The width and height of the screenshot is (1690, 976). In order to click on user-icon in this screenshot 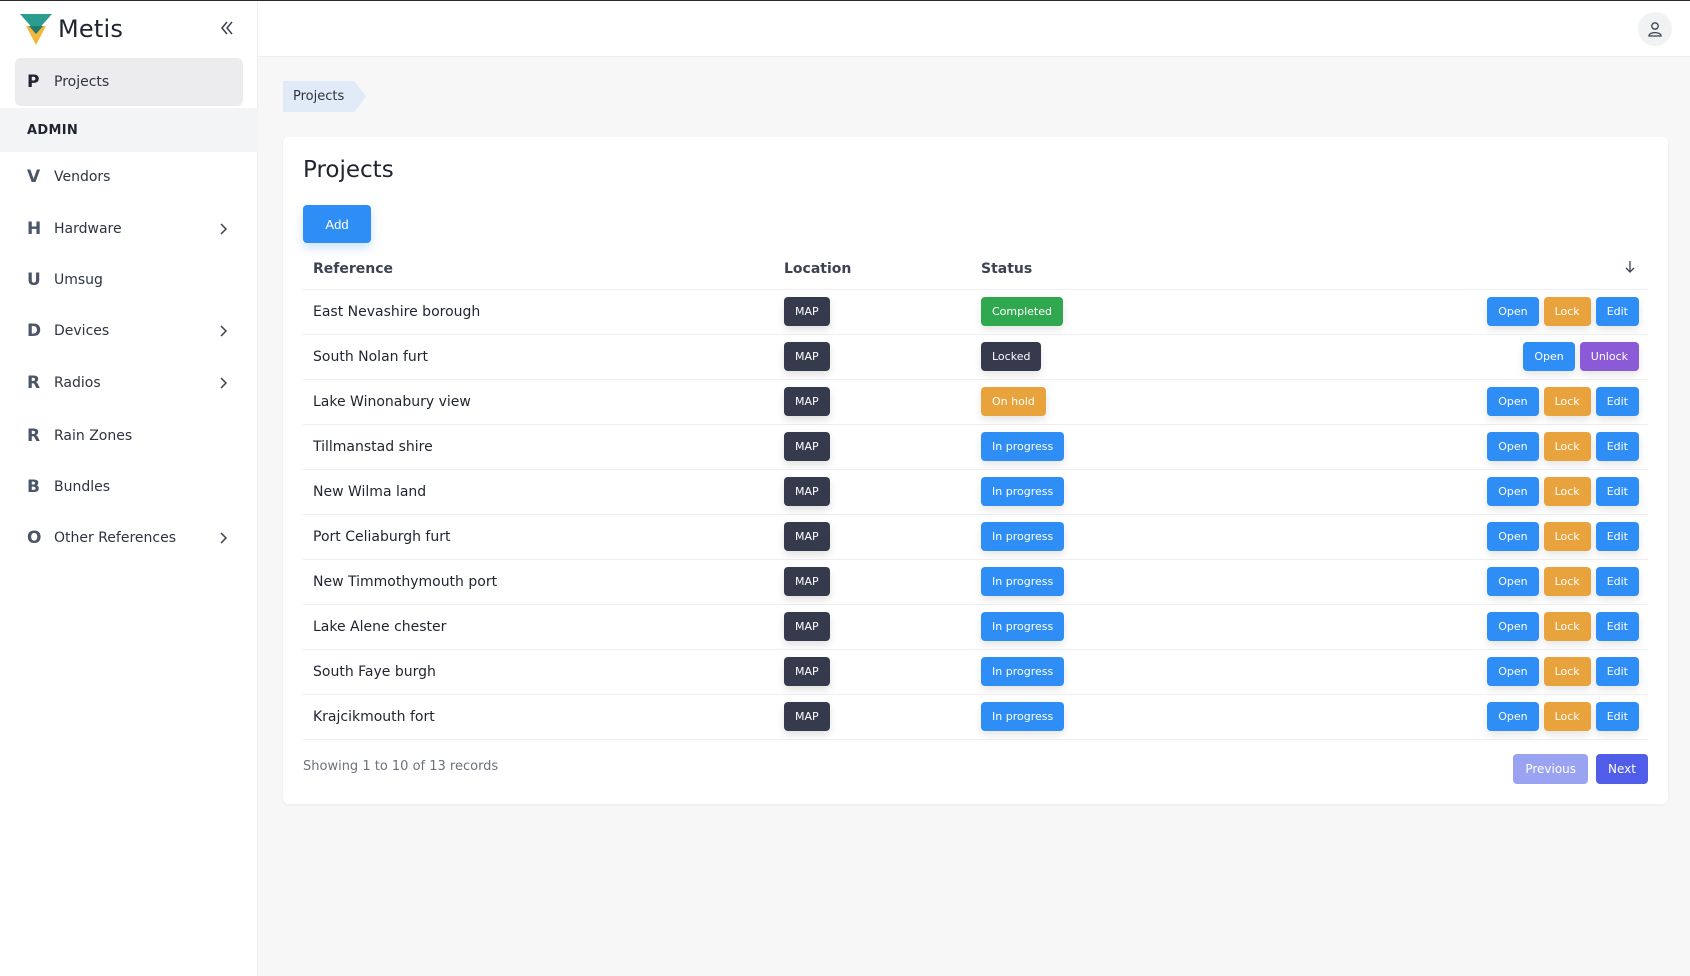, I will do `click(1655, 29)`.